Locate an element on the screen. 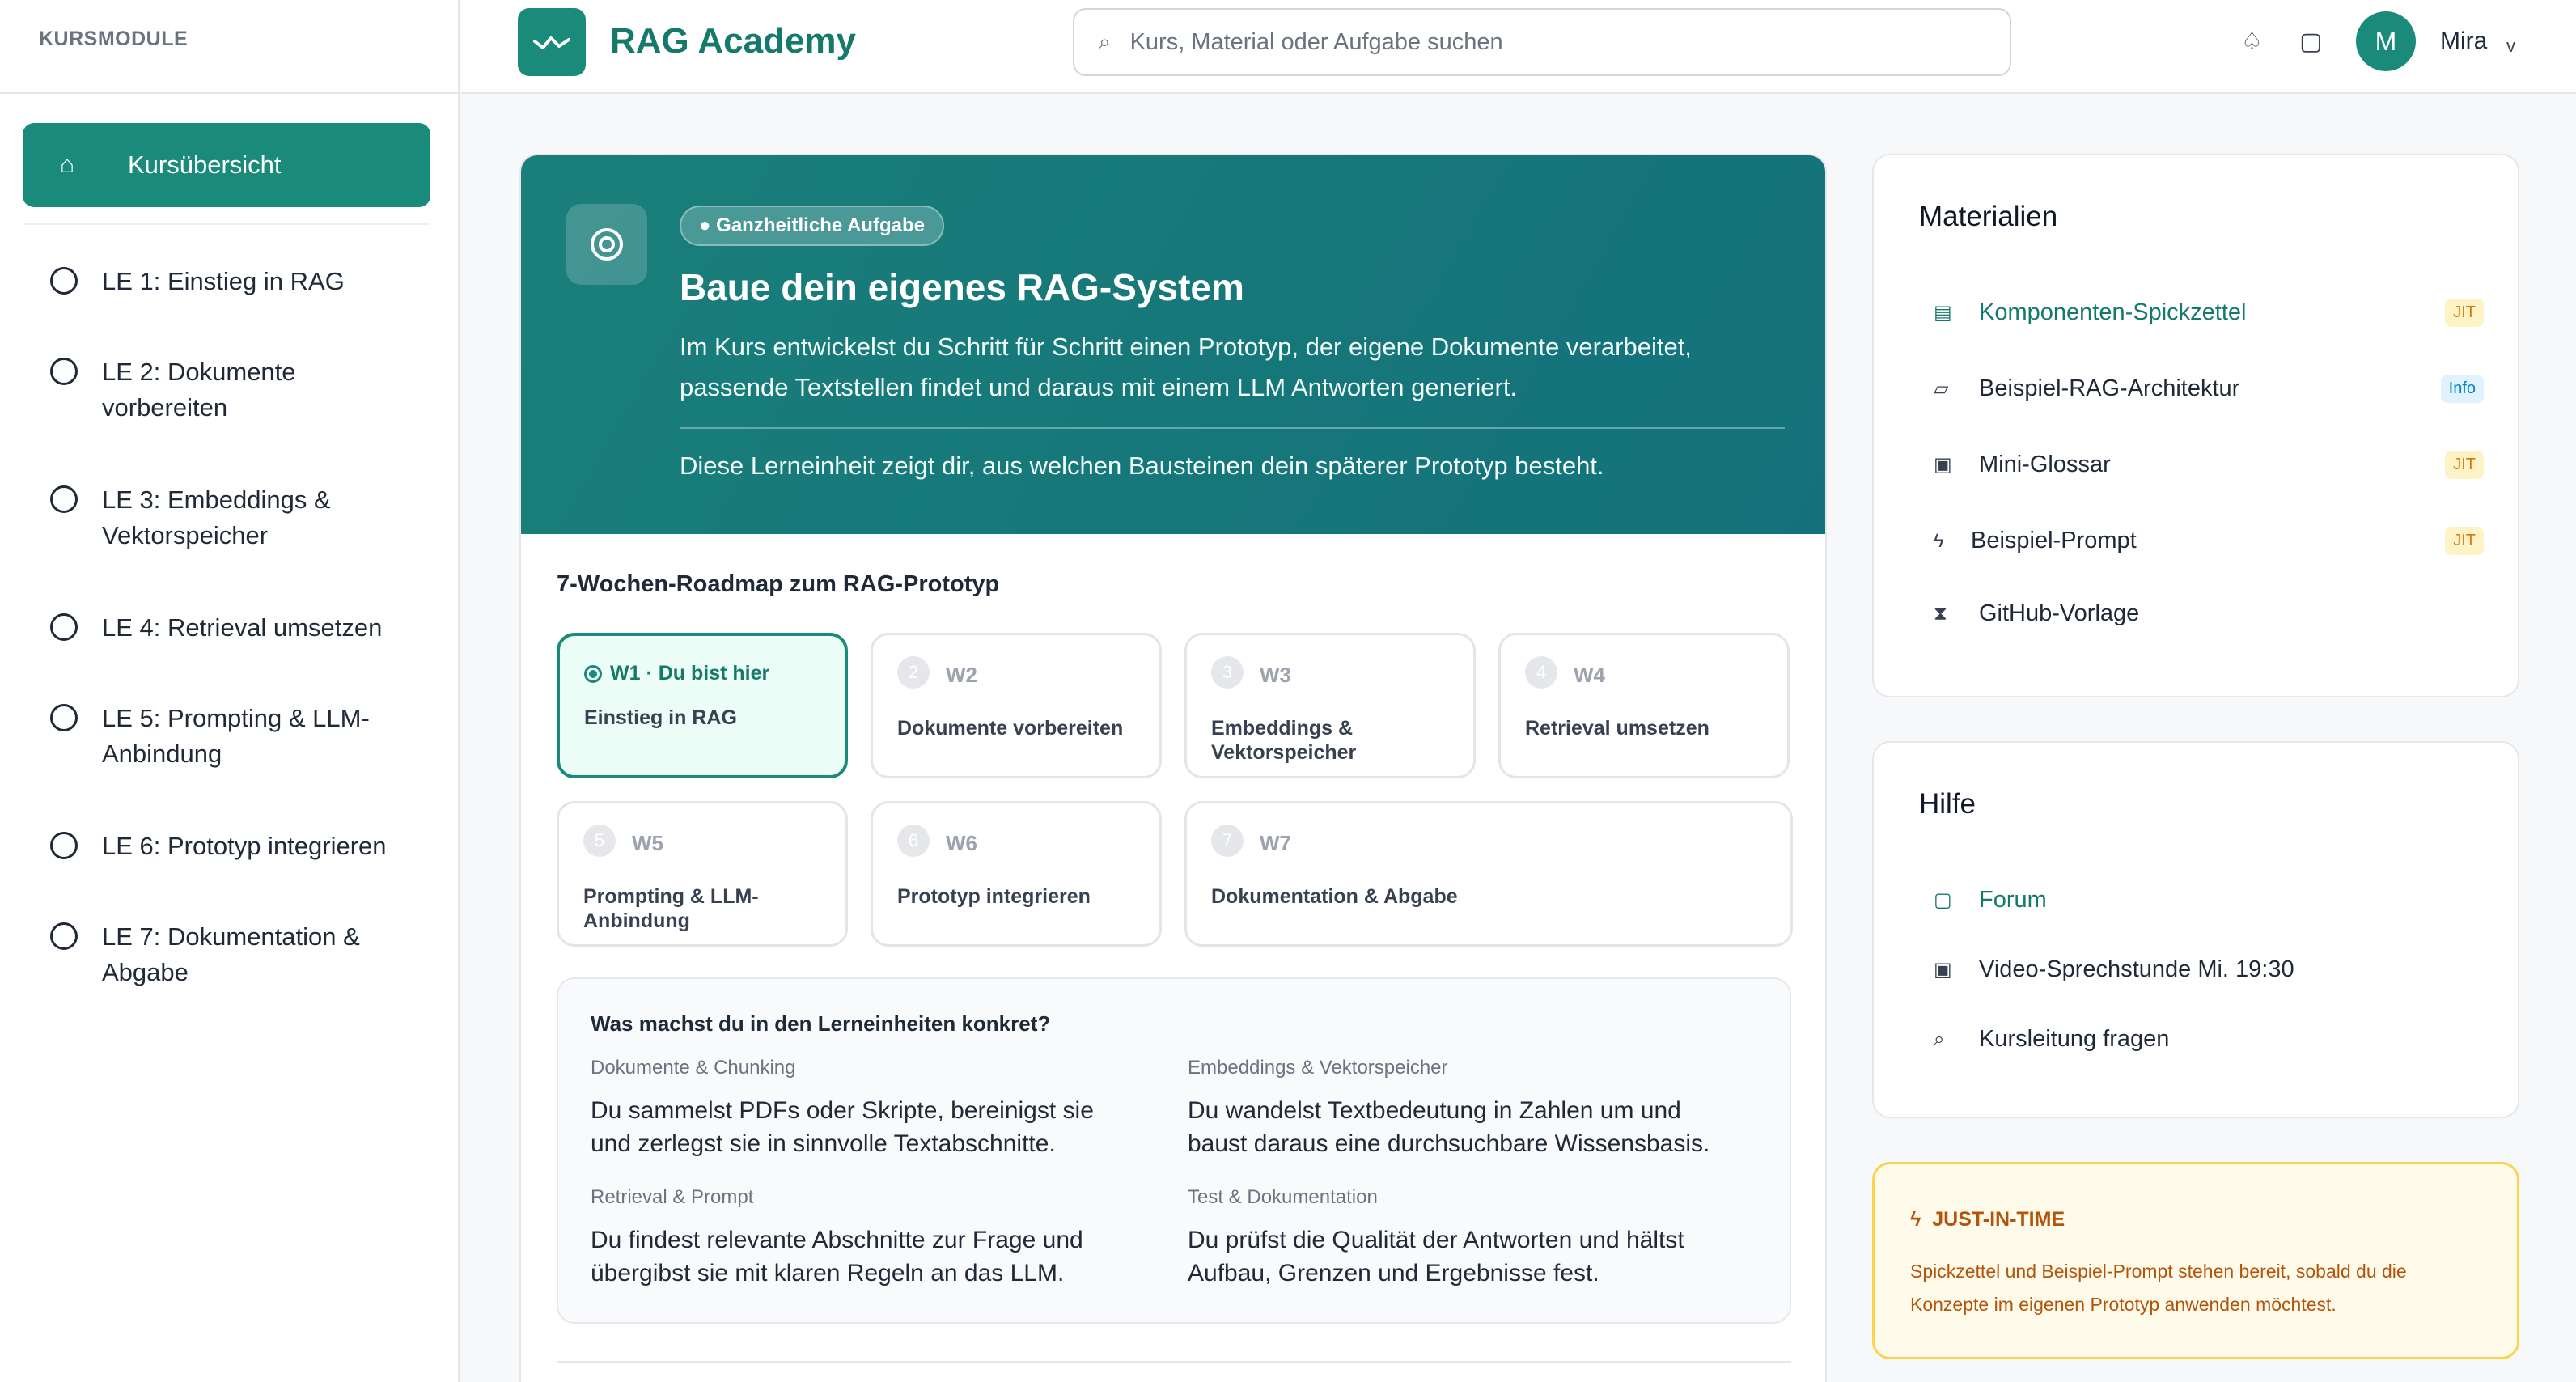 The image size is (2576, 1382). help-item-forum: ▢ Forum is located at coordinates (2209, 900).